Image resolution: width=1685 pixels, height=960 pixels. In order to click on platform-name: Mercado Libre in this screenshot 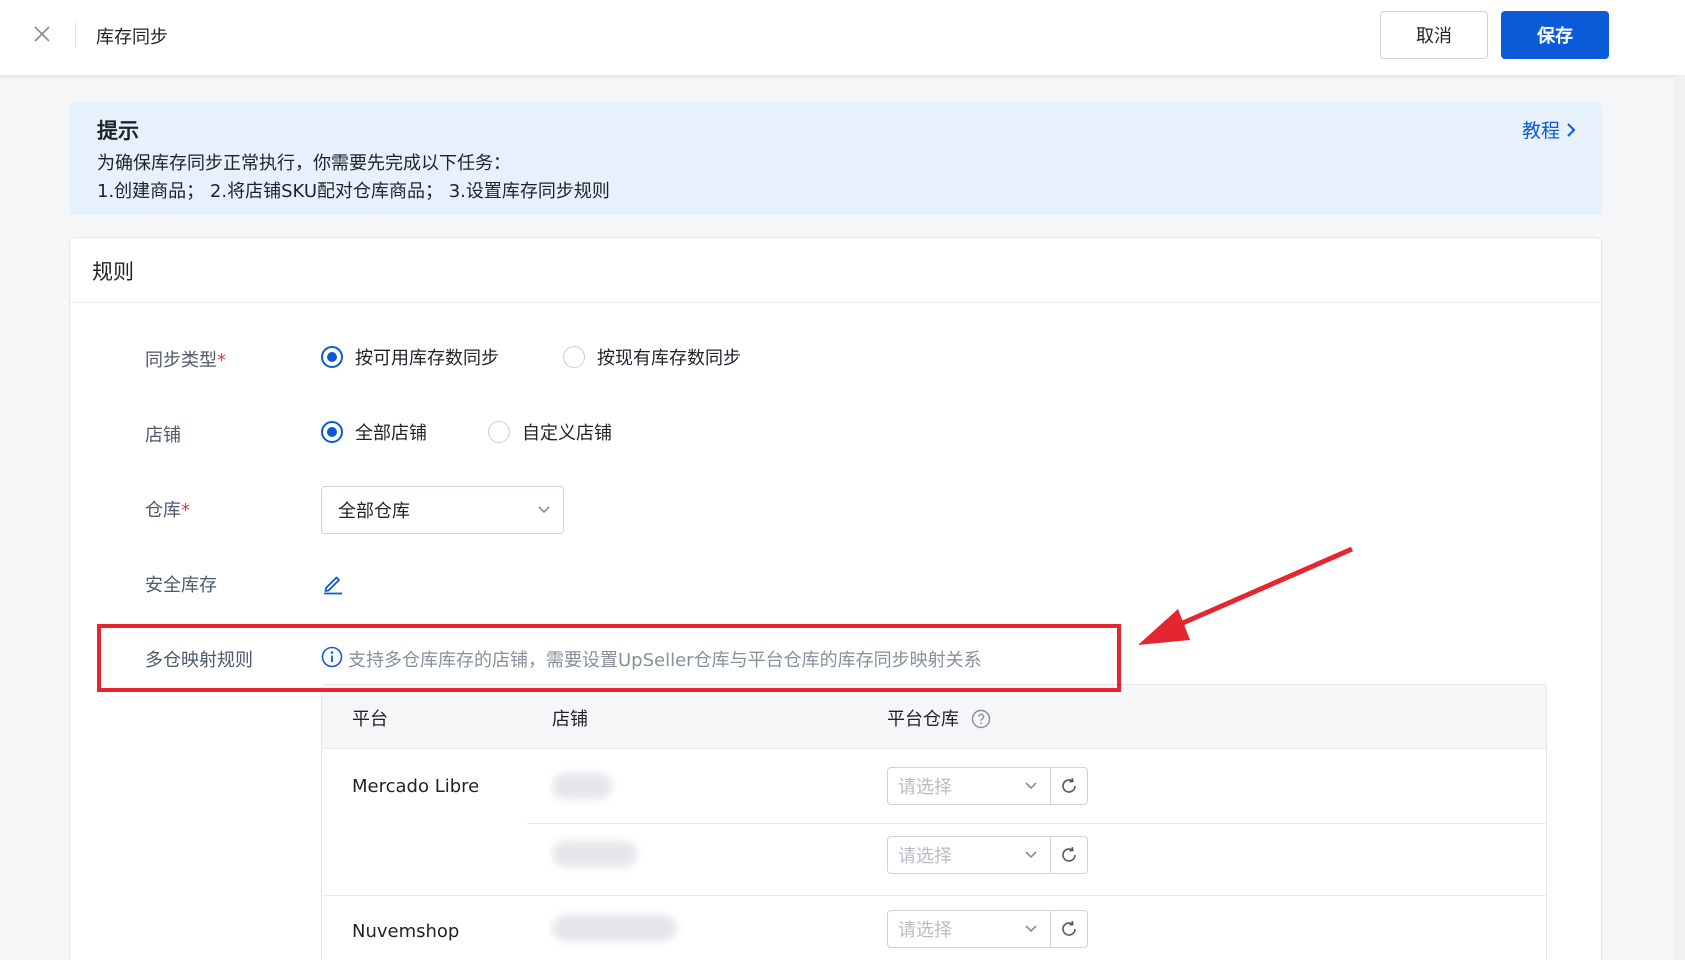, I will do `click(416, 786)`.